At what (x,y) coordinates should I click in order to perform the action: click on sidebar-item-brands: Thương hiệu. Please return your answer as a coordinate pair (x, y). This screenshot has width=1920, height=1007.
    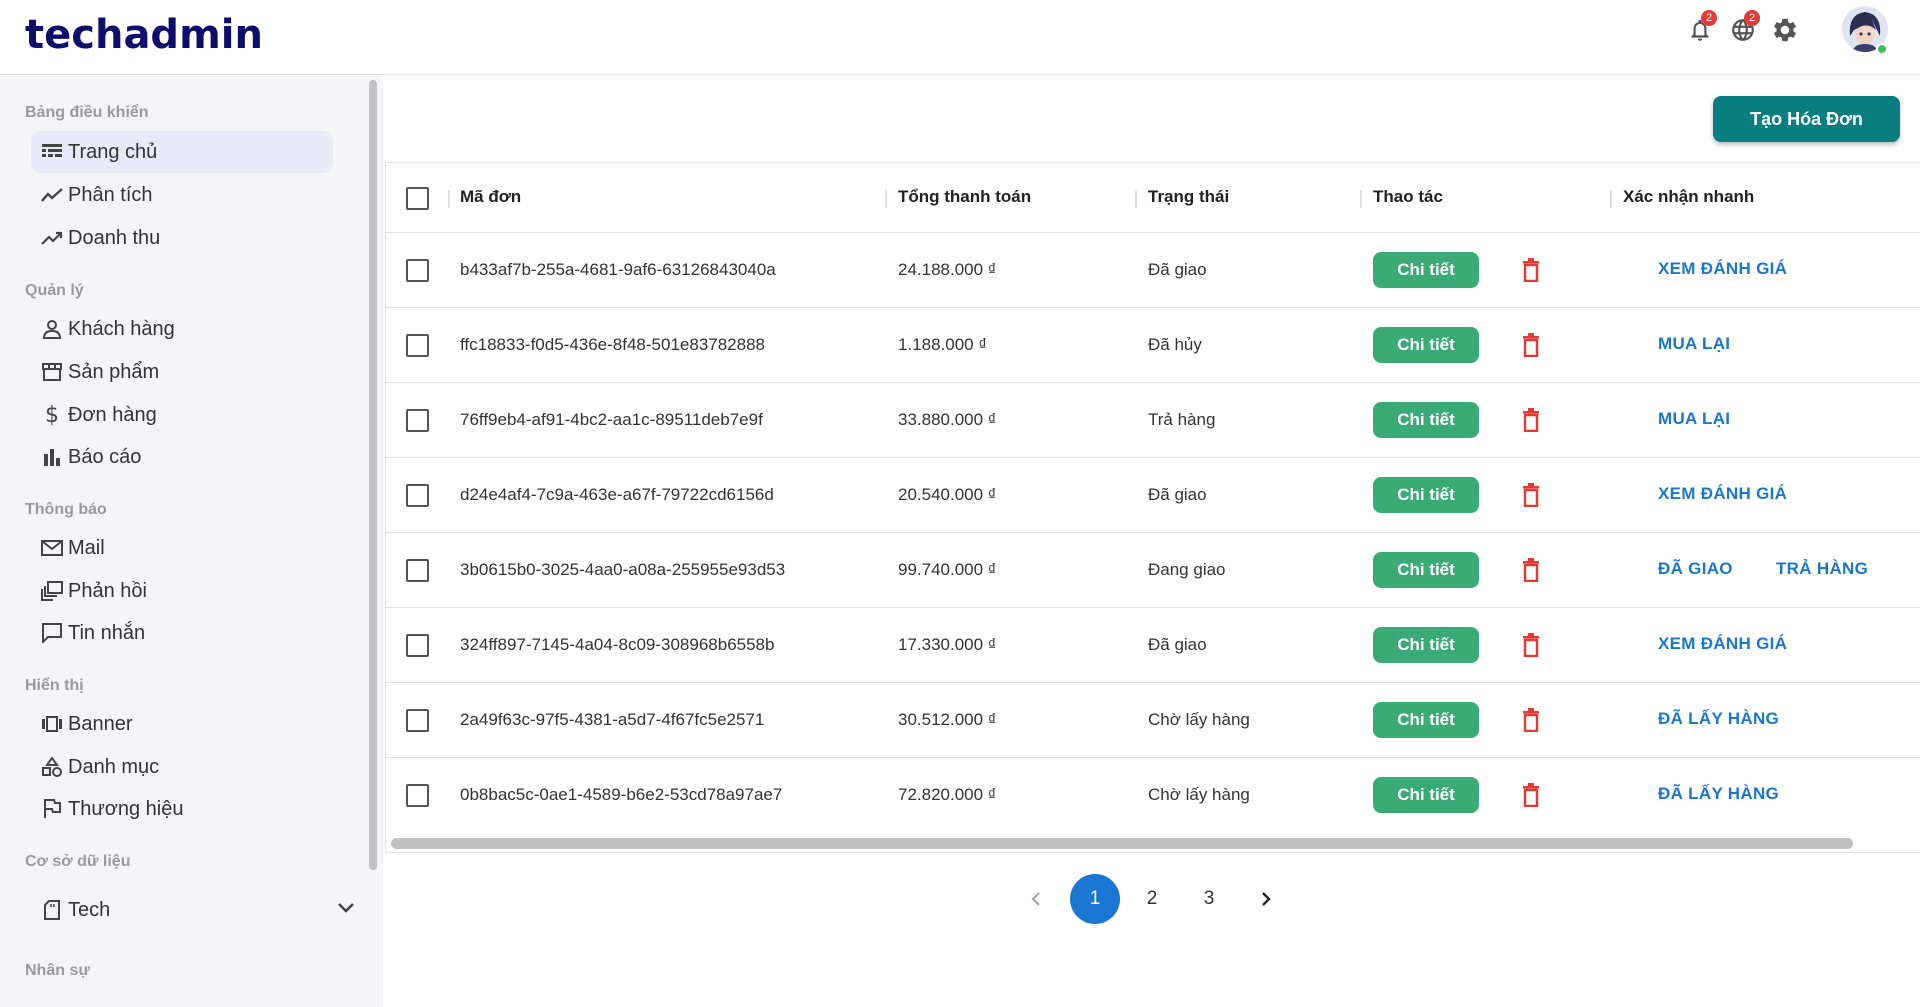
    Looking at the image, I should click on (182, 809).